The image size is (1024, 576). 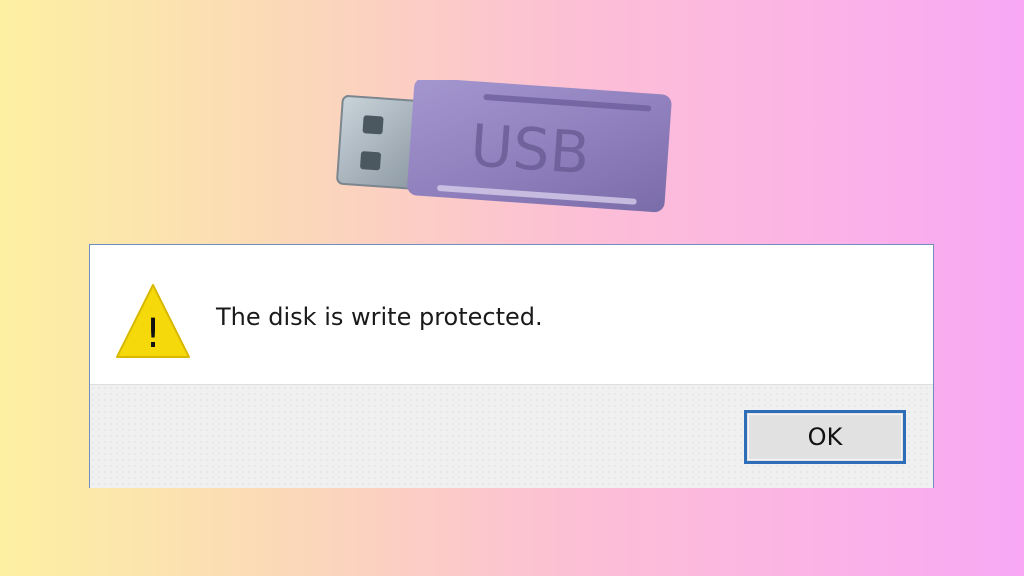 What do you see at coordinates (530, 149) in the screenshot?
I see `usb-label: USB` at bounding box center [530, 149].